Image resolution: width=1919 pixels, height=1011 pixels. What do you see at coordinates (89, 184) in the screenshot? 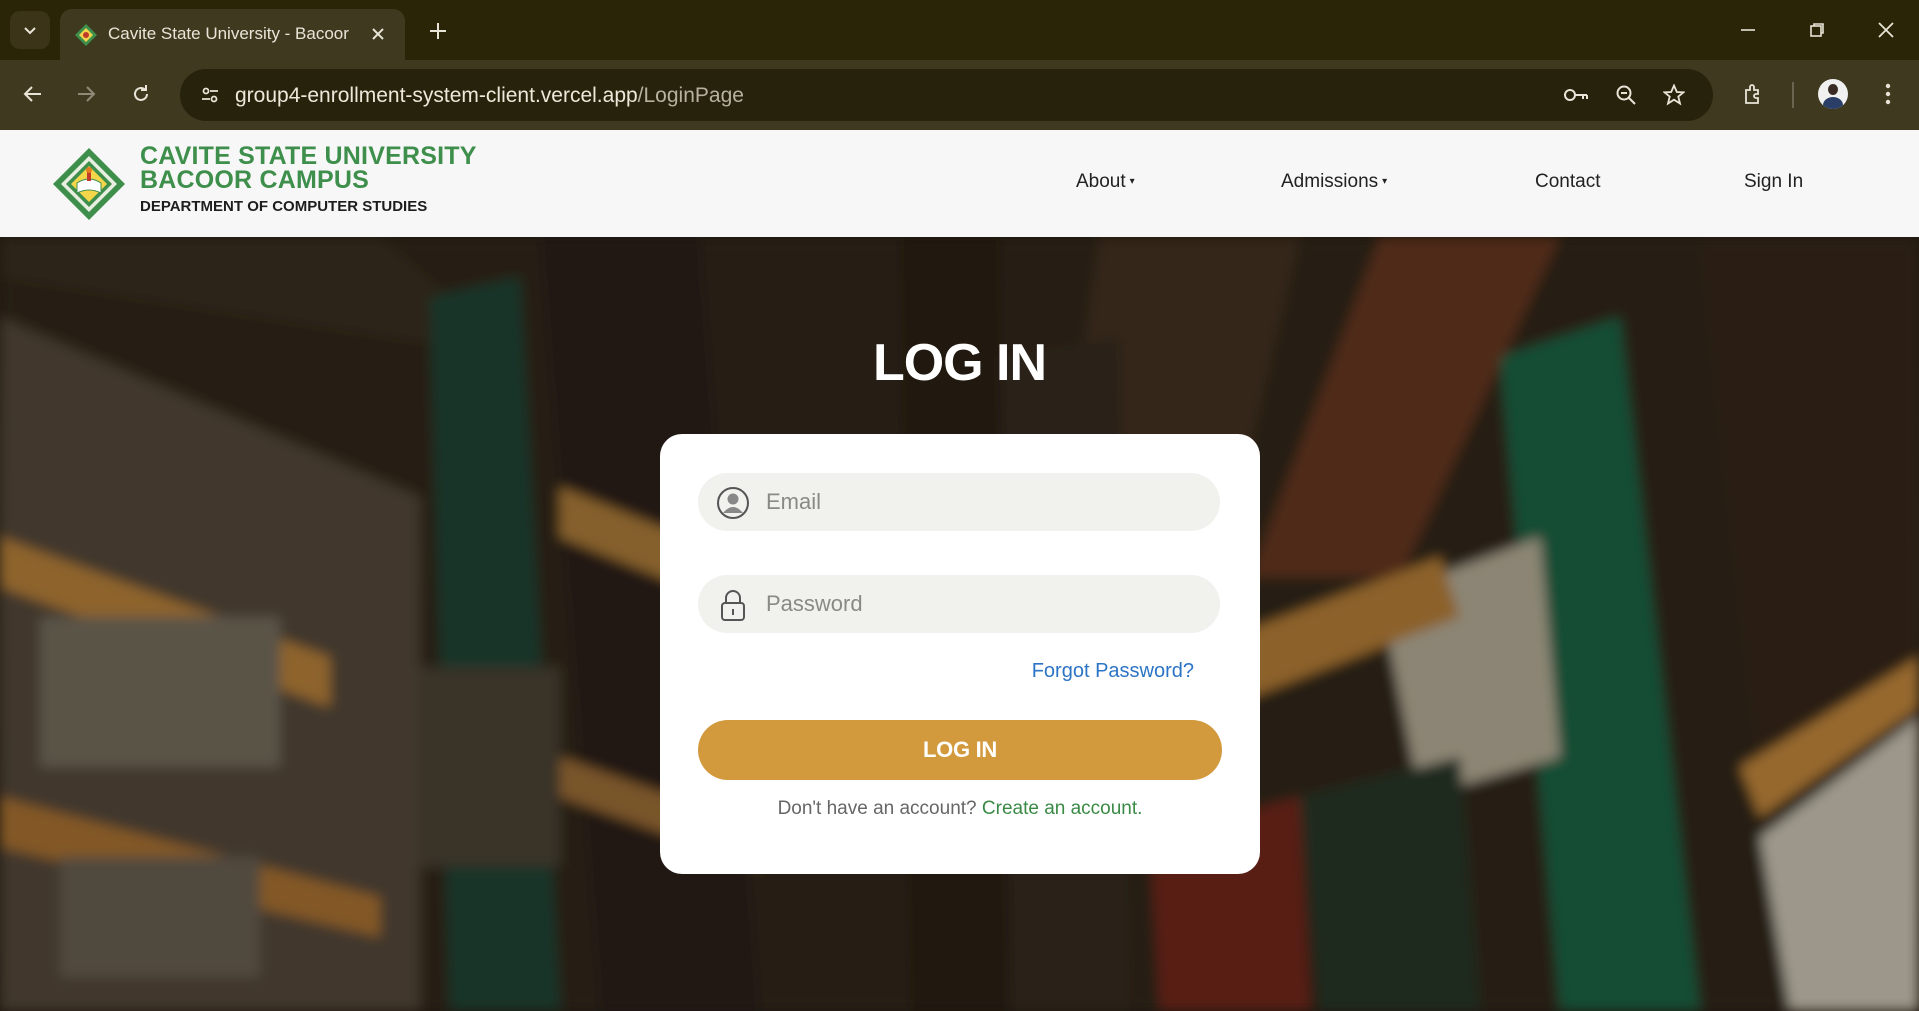
I see `university-logo` at bounding box center [89, 184].